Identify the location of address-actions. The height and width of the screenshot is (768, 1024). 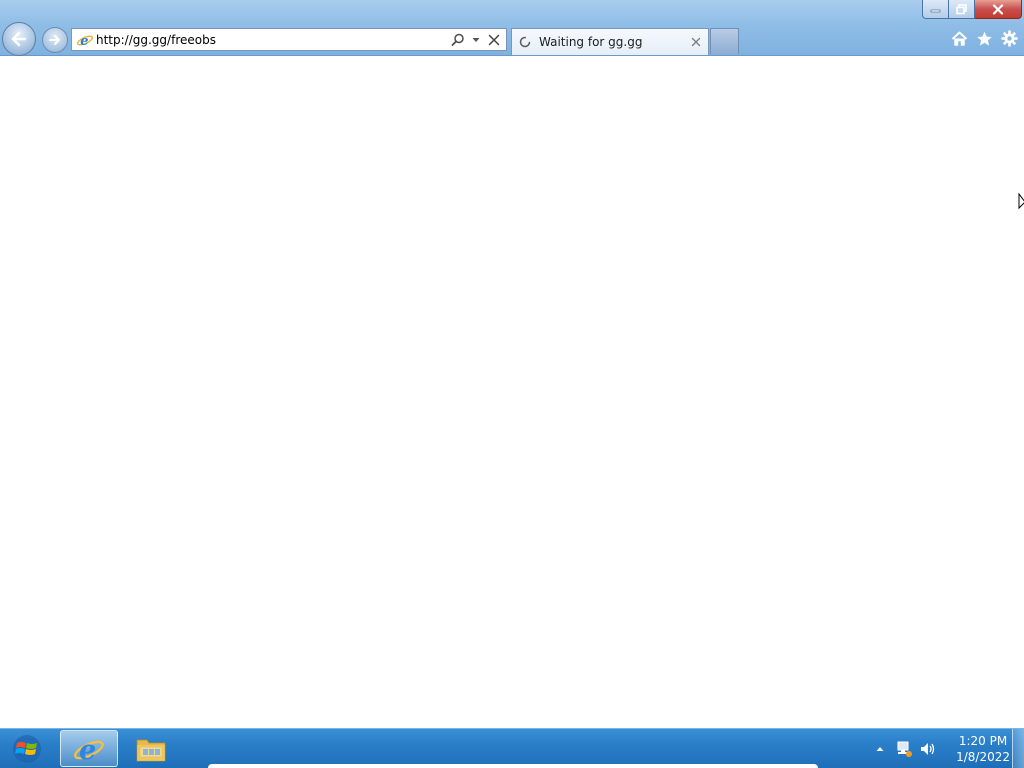
(478, 40).